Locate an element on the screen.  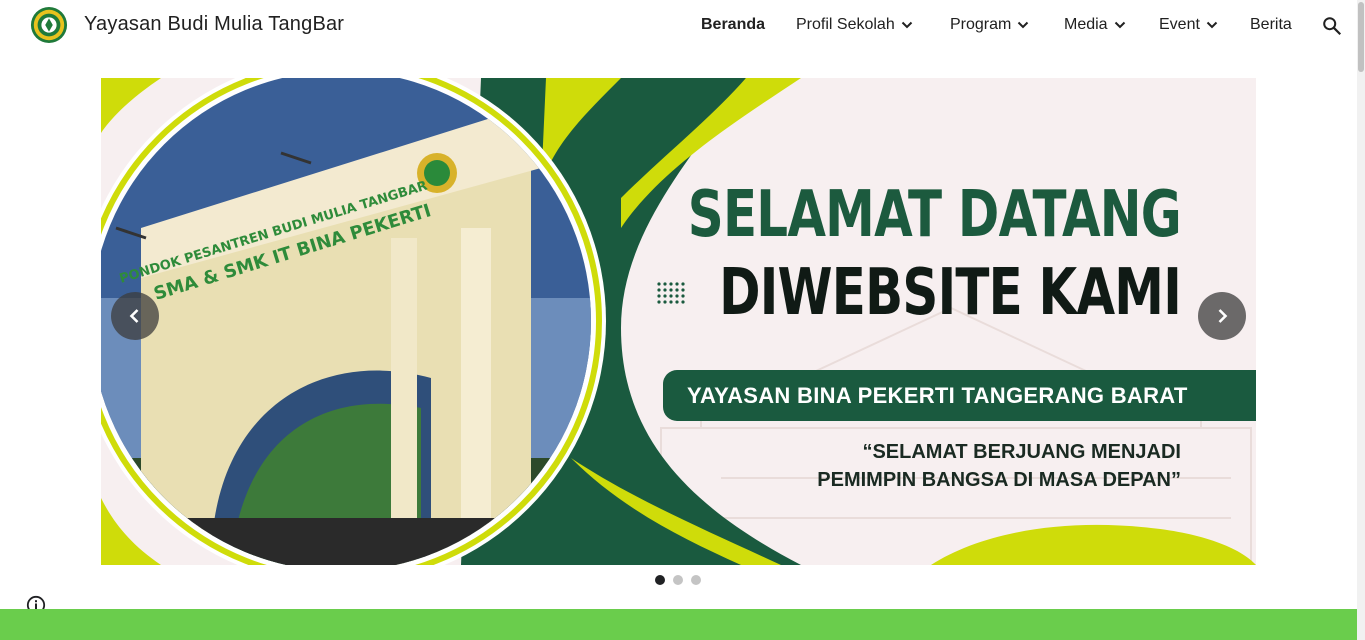
footer-green-band is located at coordinates (678, 624).